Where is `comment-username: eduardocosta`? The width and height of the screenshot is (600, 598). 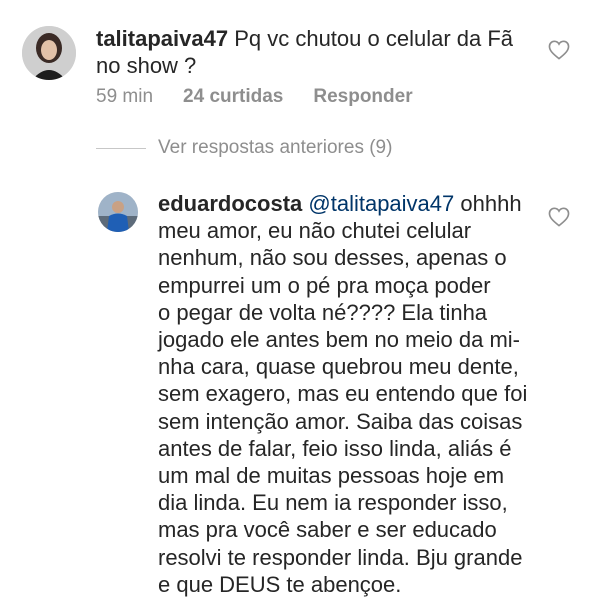
comment-username: eduardocosta is located at coordinates (230, 203).